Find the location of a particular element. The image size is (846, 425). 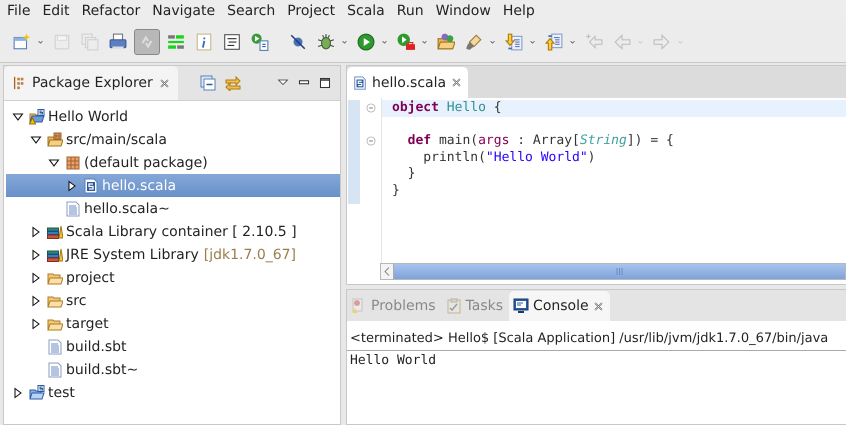

tree-item: Scala Library container [ 2.10.5 ] is located at coordinates (173, 231).